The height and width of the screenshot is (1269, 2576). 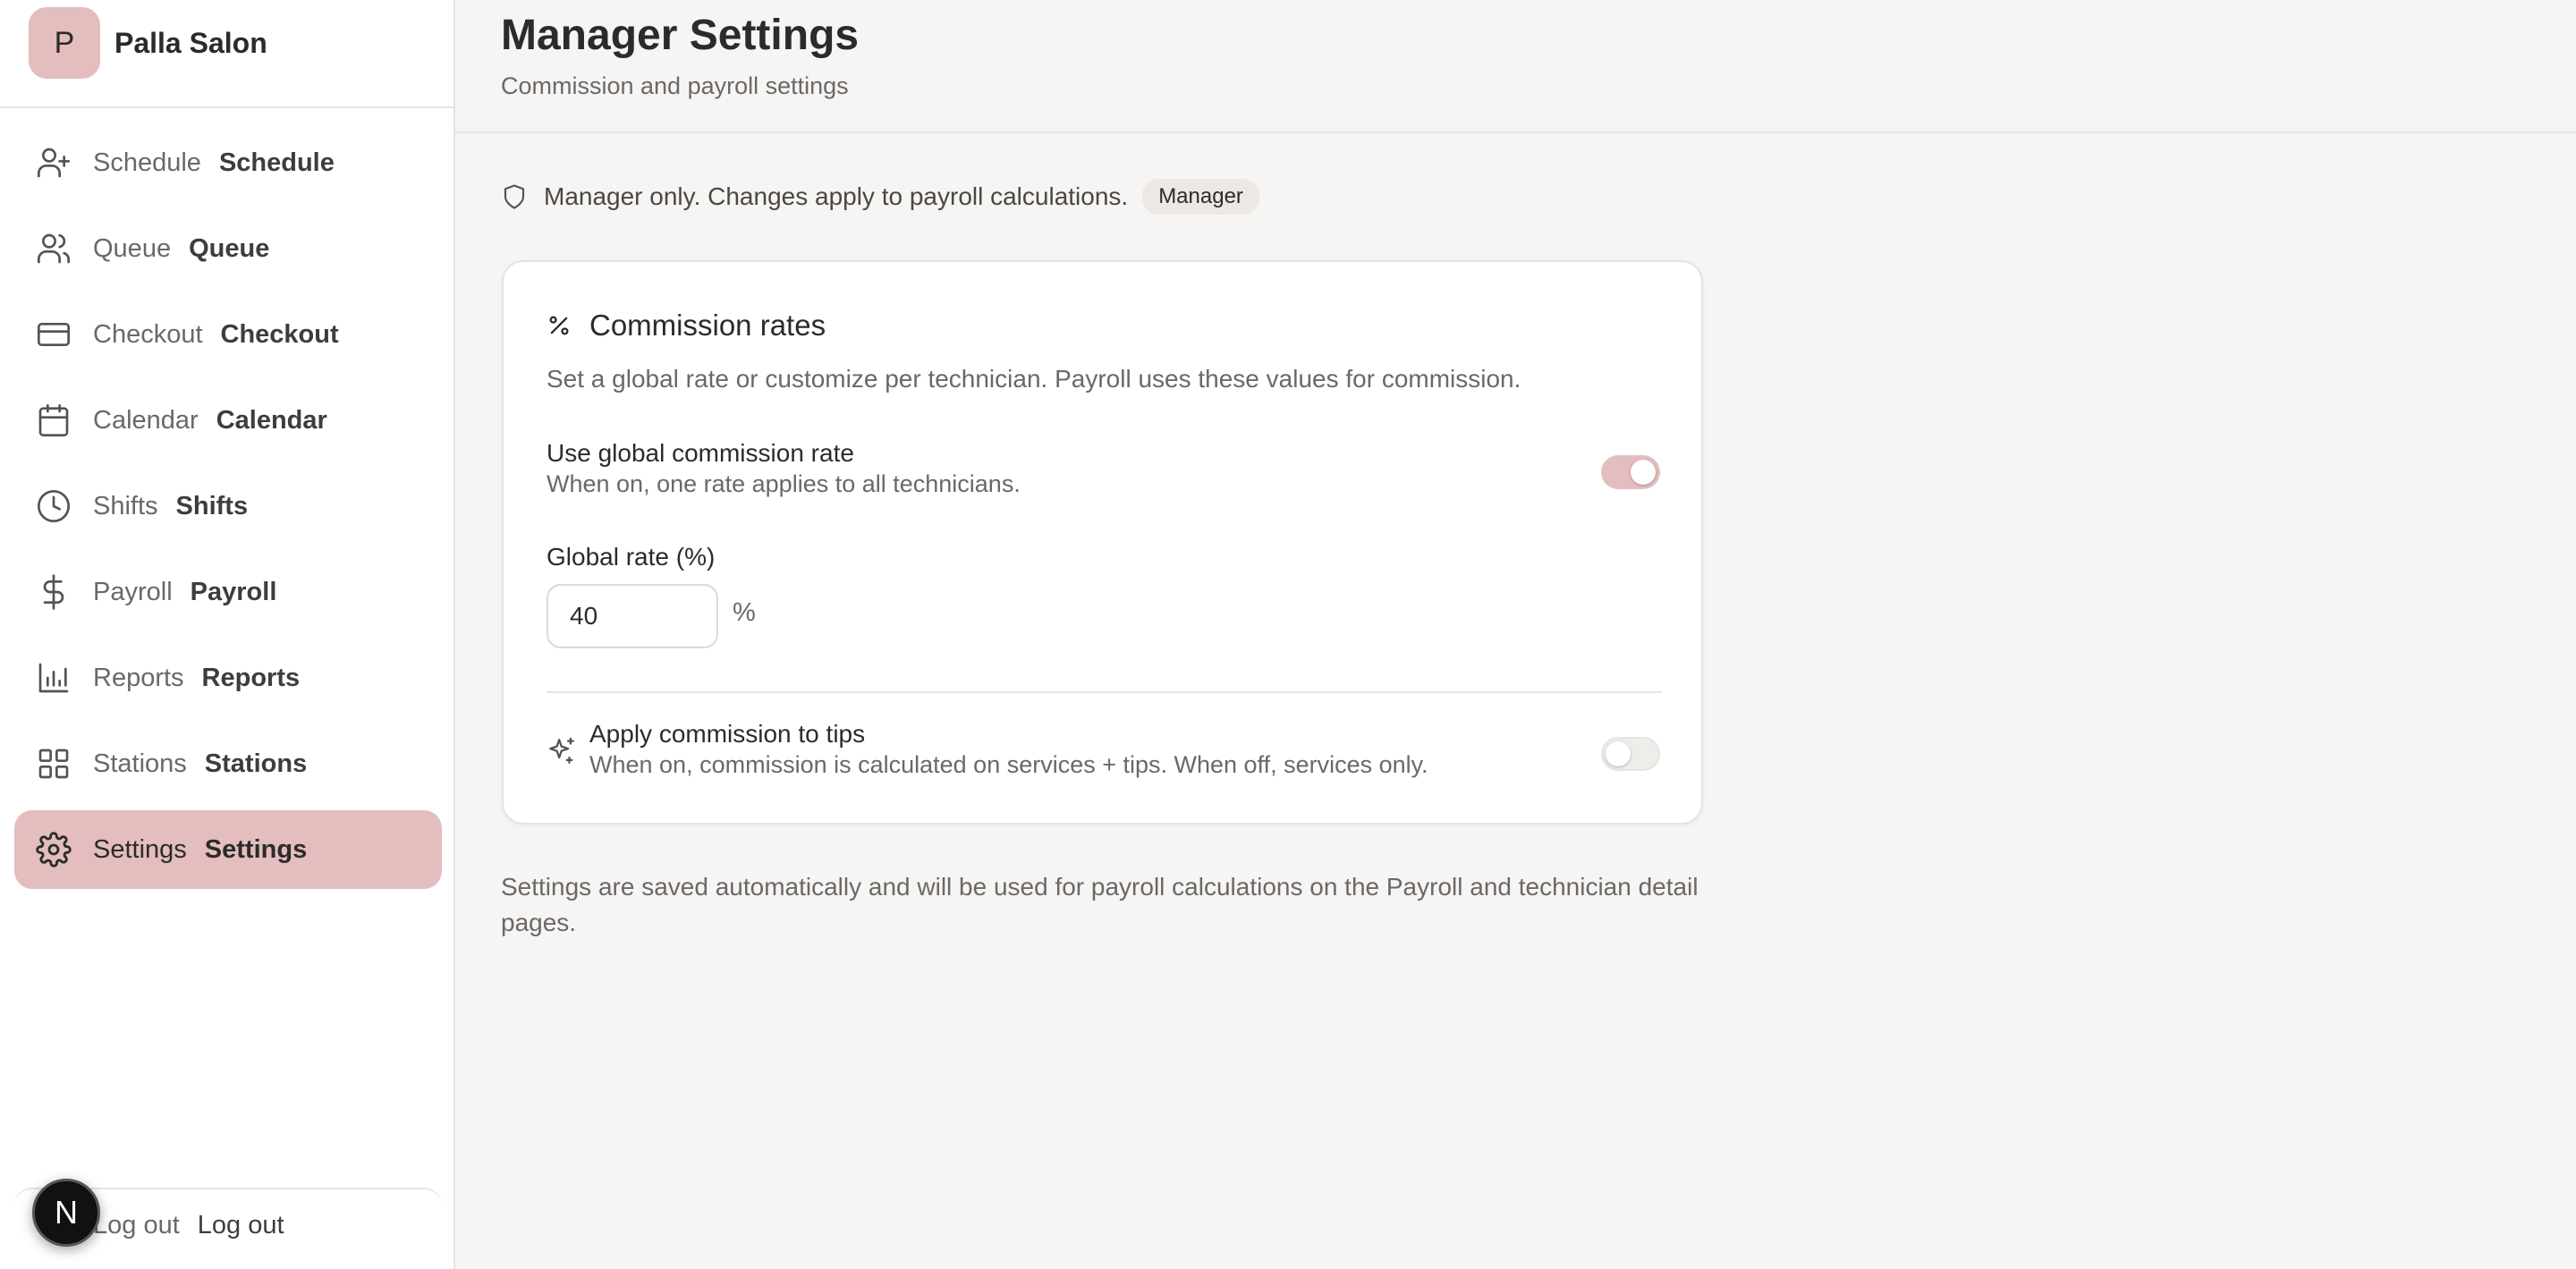 I want to click on calendar-icon, so click(x=54, y=420).